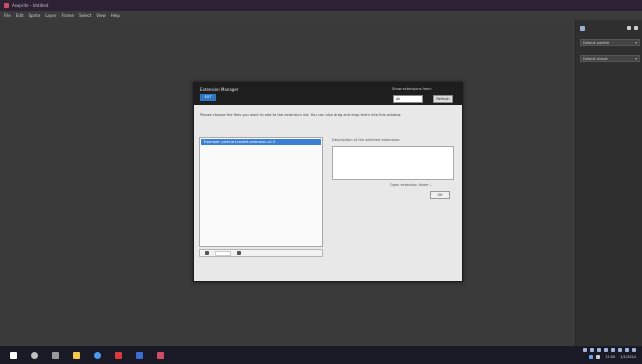 Image resolution: width=642 pixels, height=364 pixels. I want to click on ok-button: OK, so click(440, 195).